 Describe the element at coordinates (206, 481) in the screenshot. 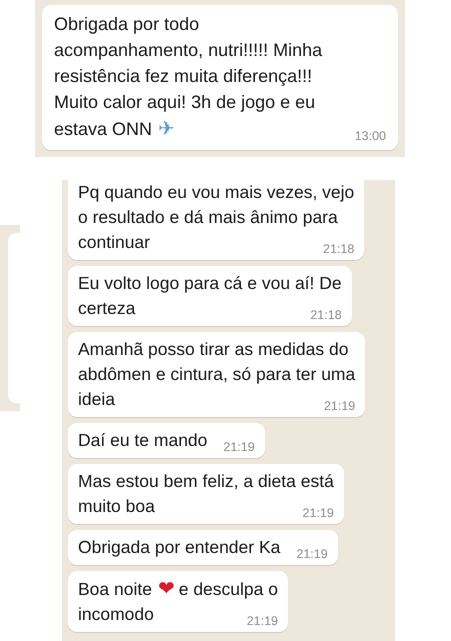

I see `message-text: Mas estou bem feliz, a dieta está` at that location.